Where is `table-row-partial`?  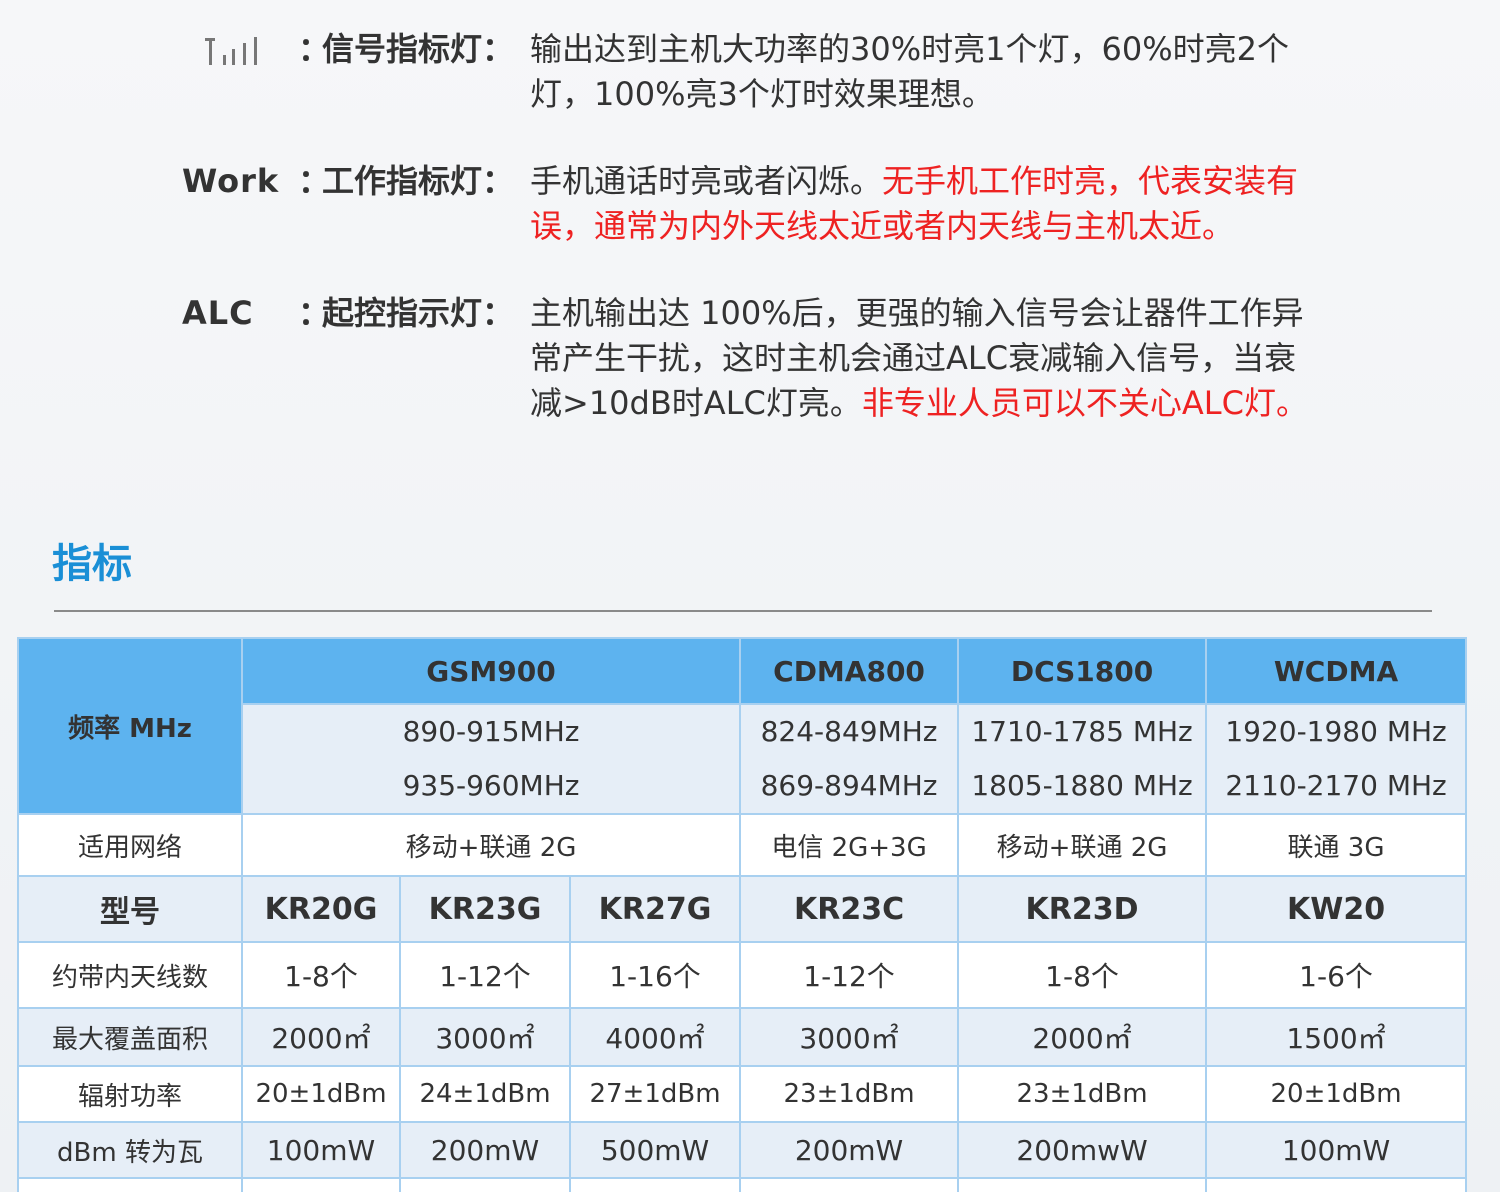
table-row-partial is located at coordinates (742, 1184).